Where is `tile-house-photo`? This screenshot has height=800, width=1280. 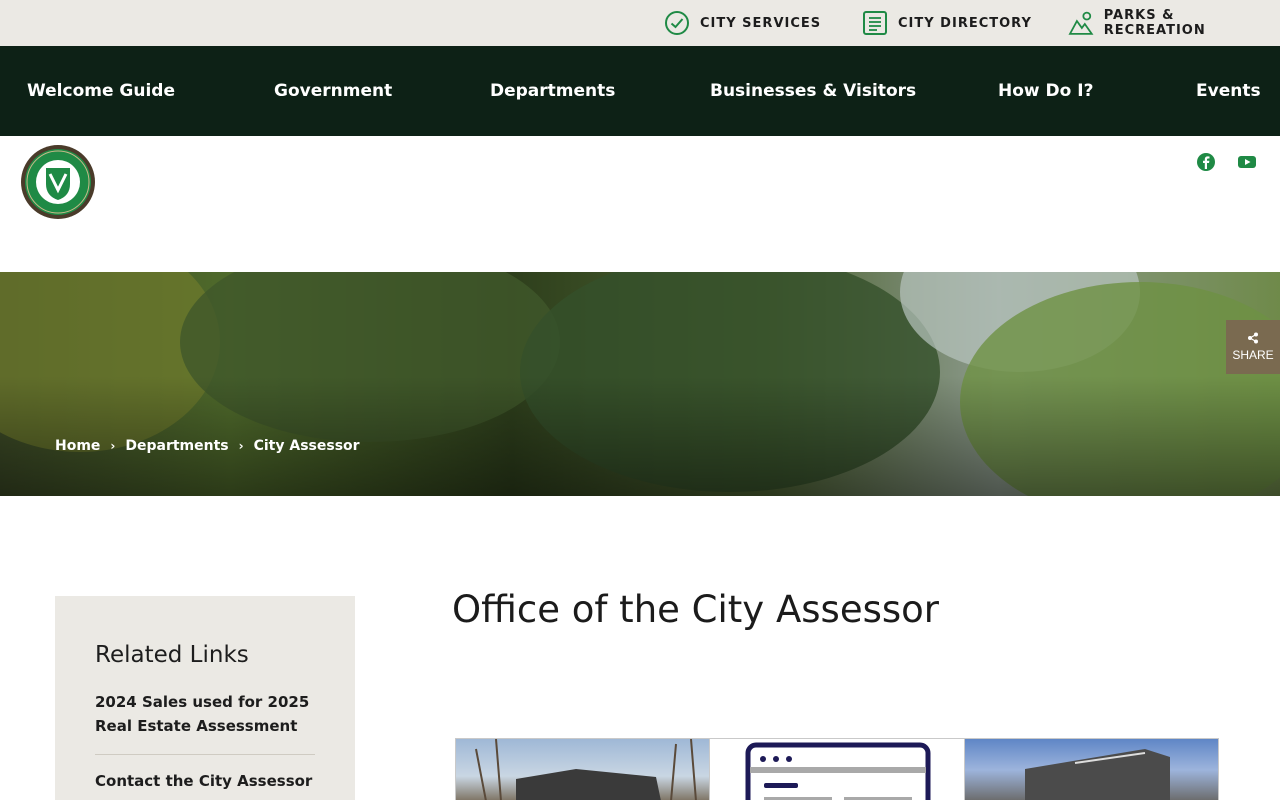
tile-house-photo is located at coordinates (582, 769).